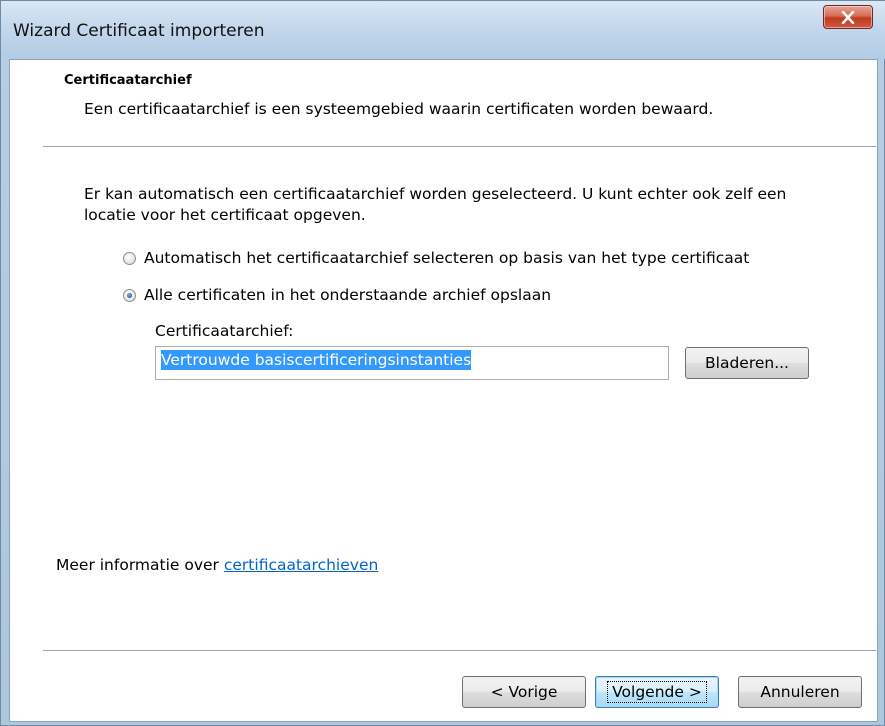  I want to click on more-info-text: Meer informatie over, so click(137, 565).